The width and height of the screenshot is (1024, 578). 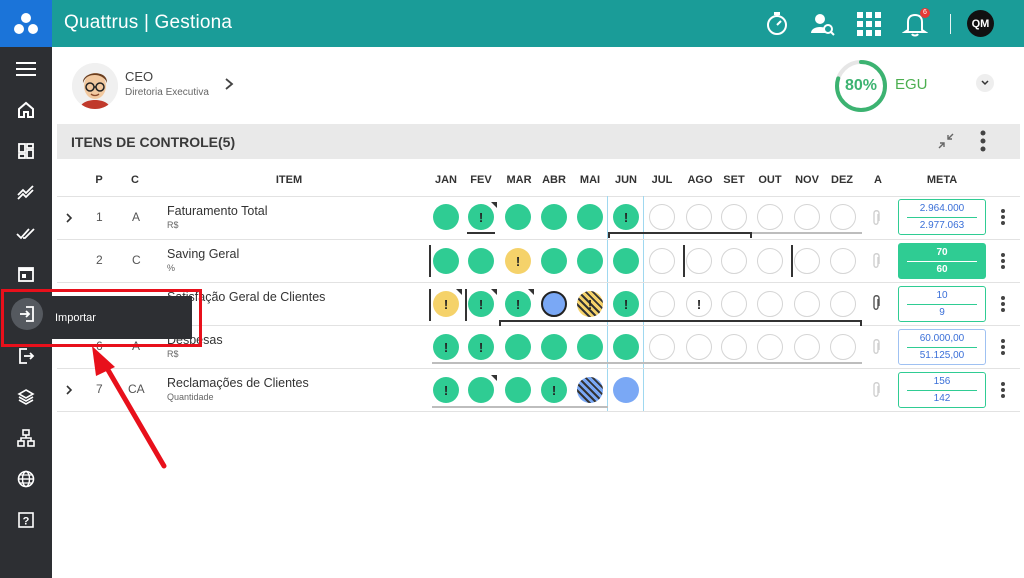 What do you see at coordinates (26, 69) in the screenshot?
I see `sidebar-menu-button` at bounding box center [26, 69].